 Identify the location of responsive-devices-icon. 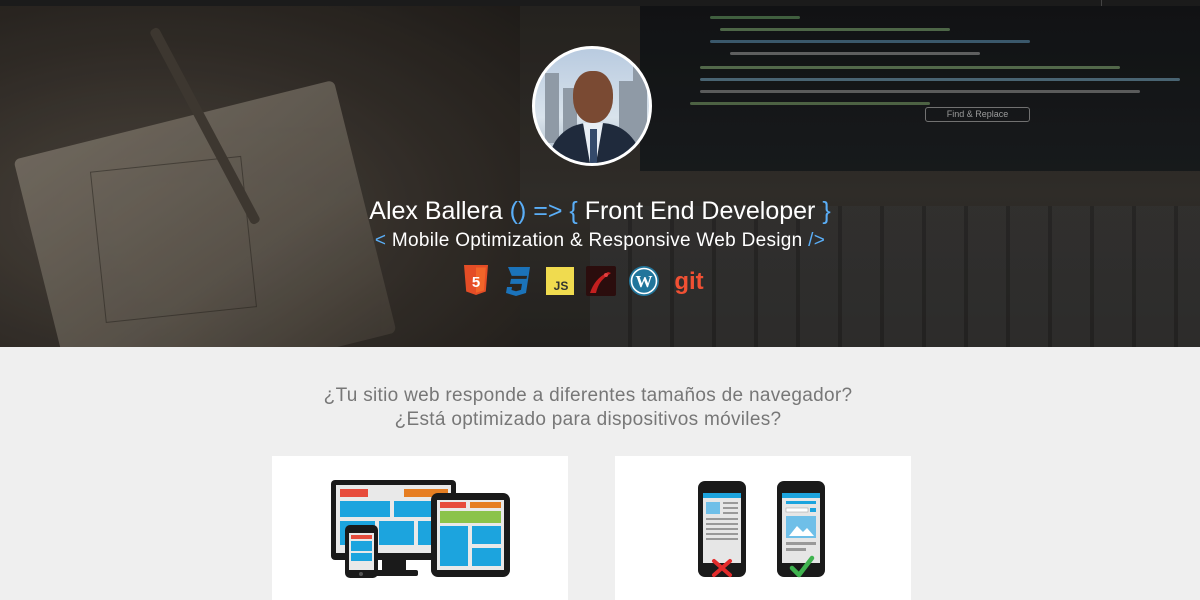
(420, 529).